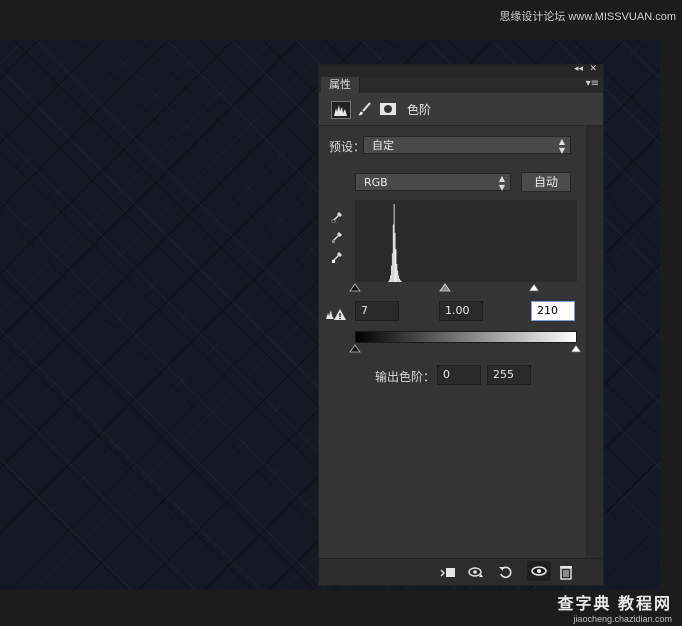 This screenshot has width=682, height=626. I want to click on clip-to-layer-icon, so click(448, 572).